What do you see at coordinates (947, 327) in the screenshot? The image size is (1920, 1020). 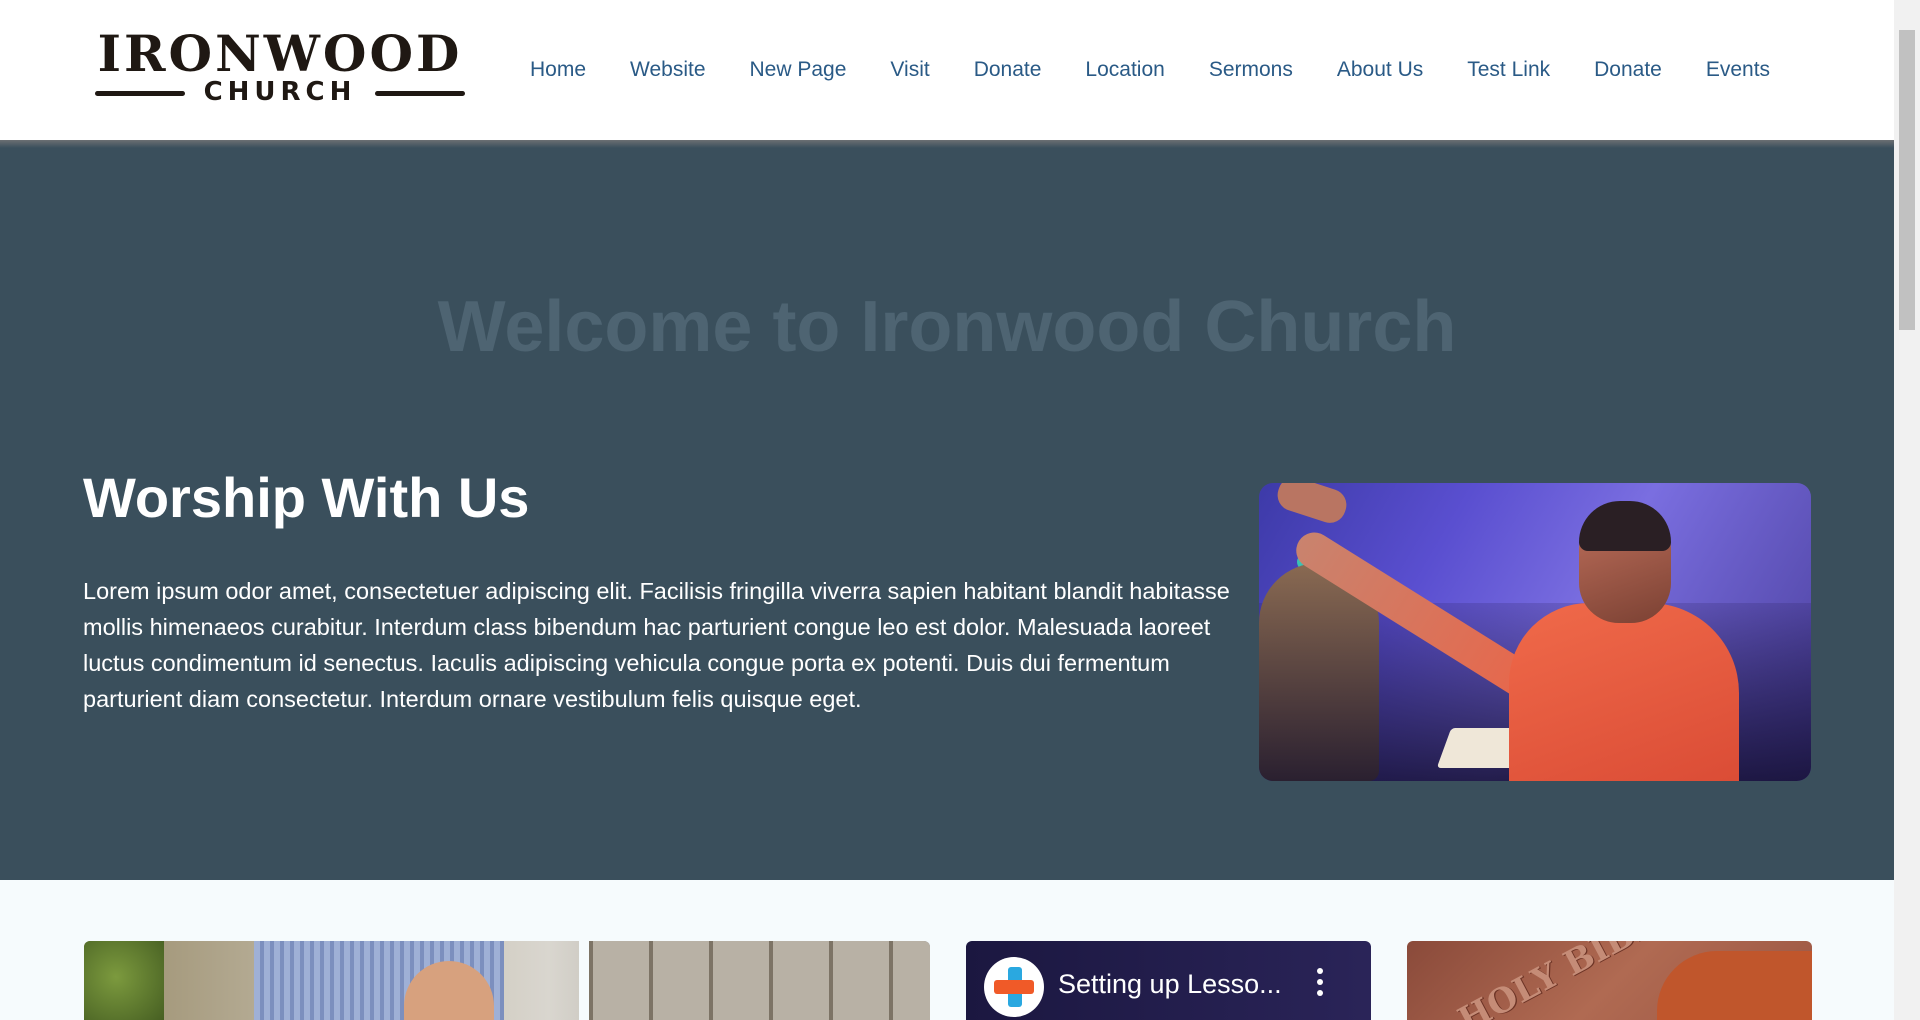 I see `welcome-heading: Welcome to Ironwood Church` at bounding box center [947, 327].